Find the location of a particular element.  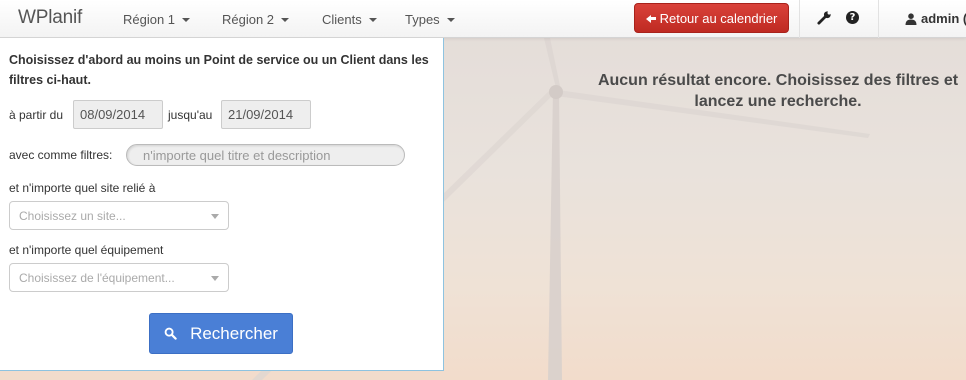

menu-region-1-label: Région 1 is located at coordinates (149, 19).